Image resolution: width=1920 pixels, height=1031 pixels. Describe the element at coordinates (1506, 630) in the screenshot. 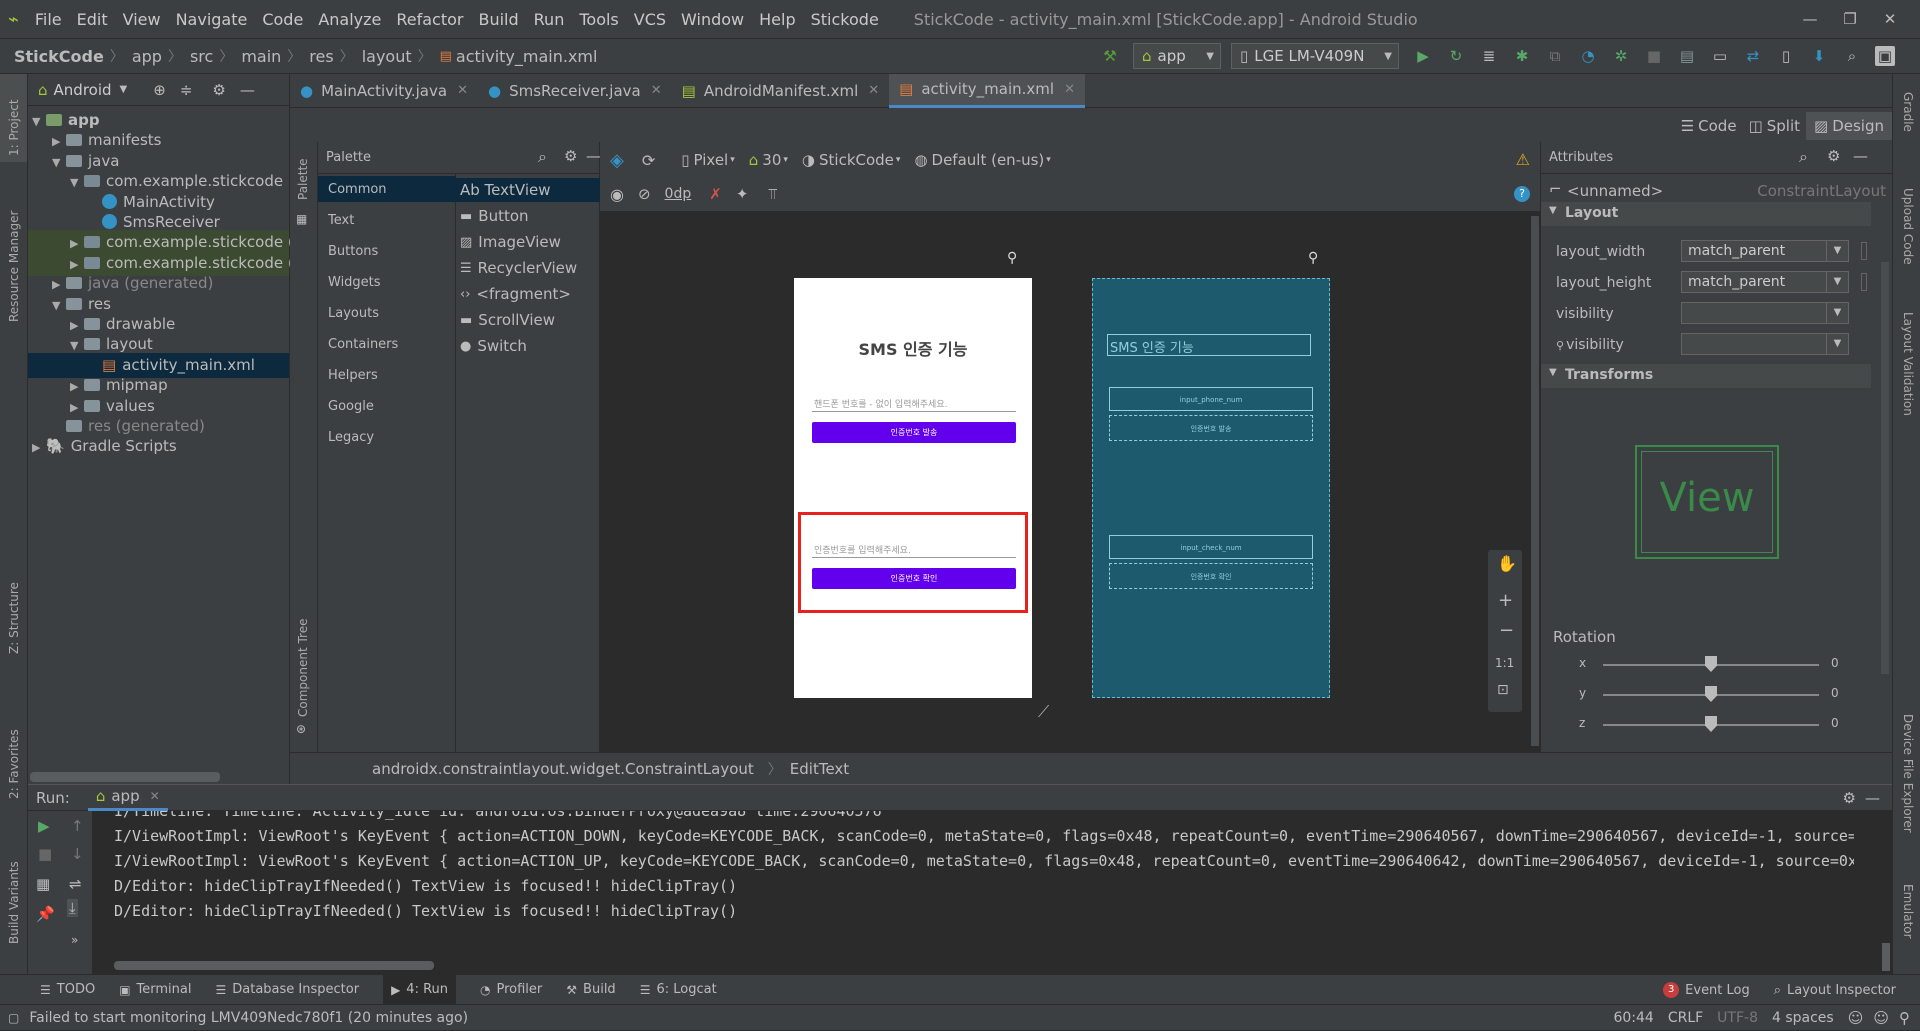

I see `zoom-out-icon: −` at that location.